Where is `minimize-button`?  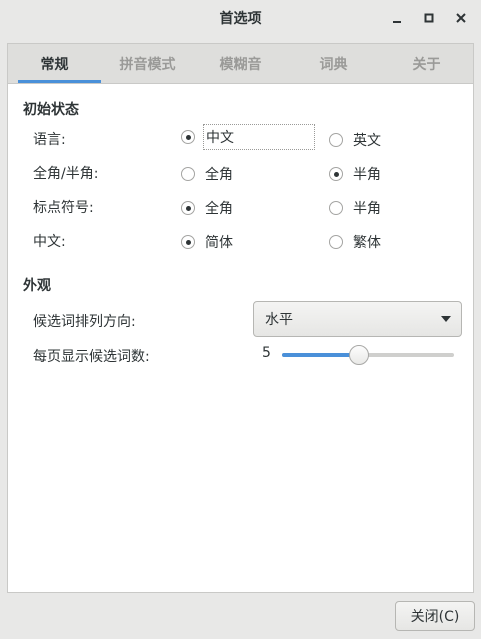
minimize-button is located at coordinates (397, 18).